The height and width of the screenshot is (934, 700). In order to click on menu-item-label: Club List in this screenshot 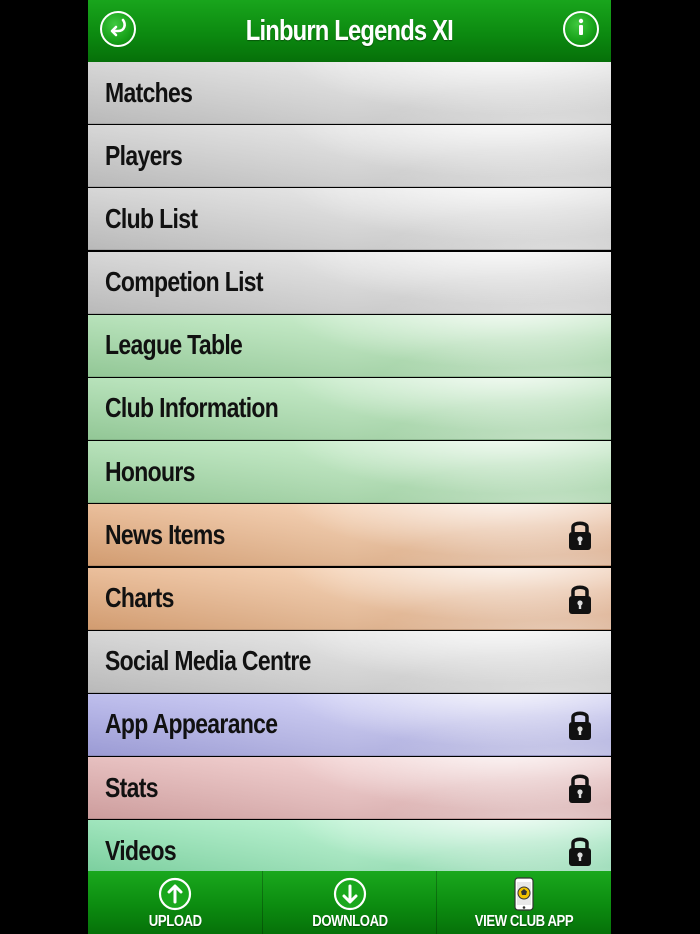, I will do `click(151, 218)`.